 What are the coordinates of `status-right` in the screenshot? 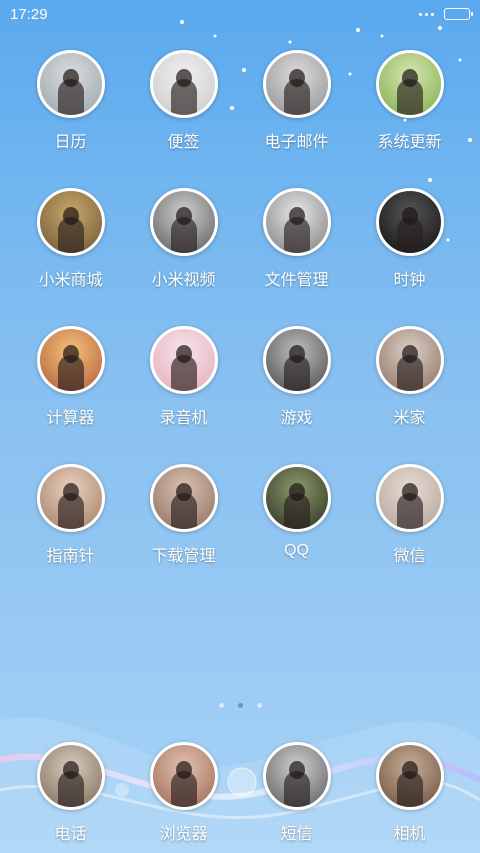 It's located at (446, 14).